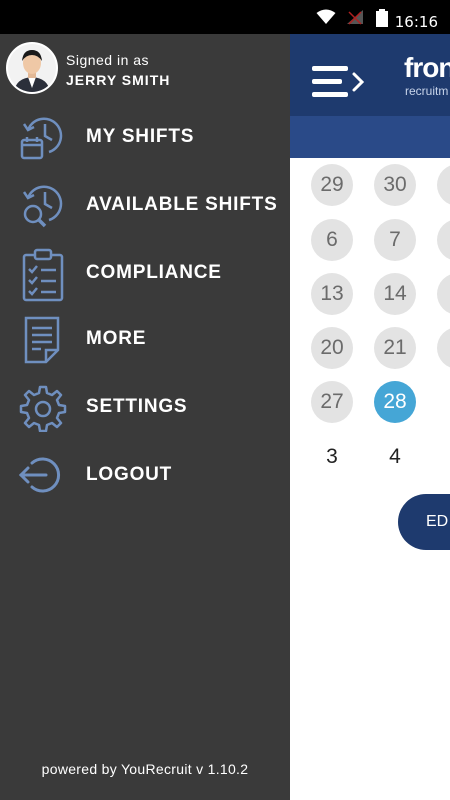  I want to click on calendar-day: 6, so click(332, 240).